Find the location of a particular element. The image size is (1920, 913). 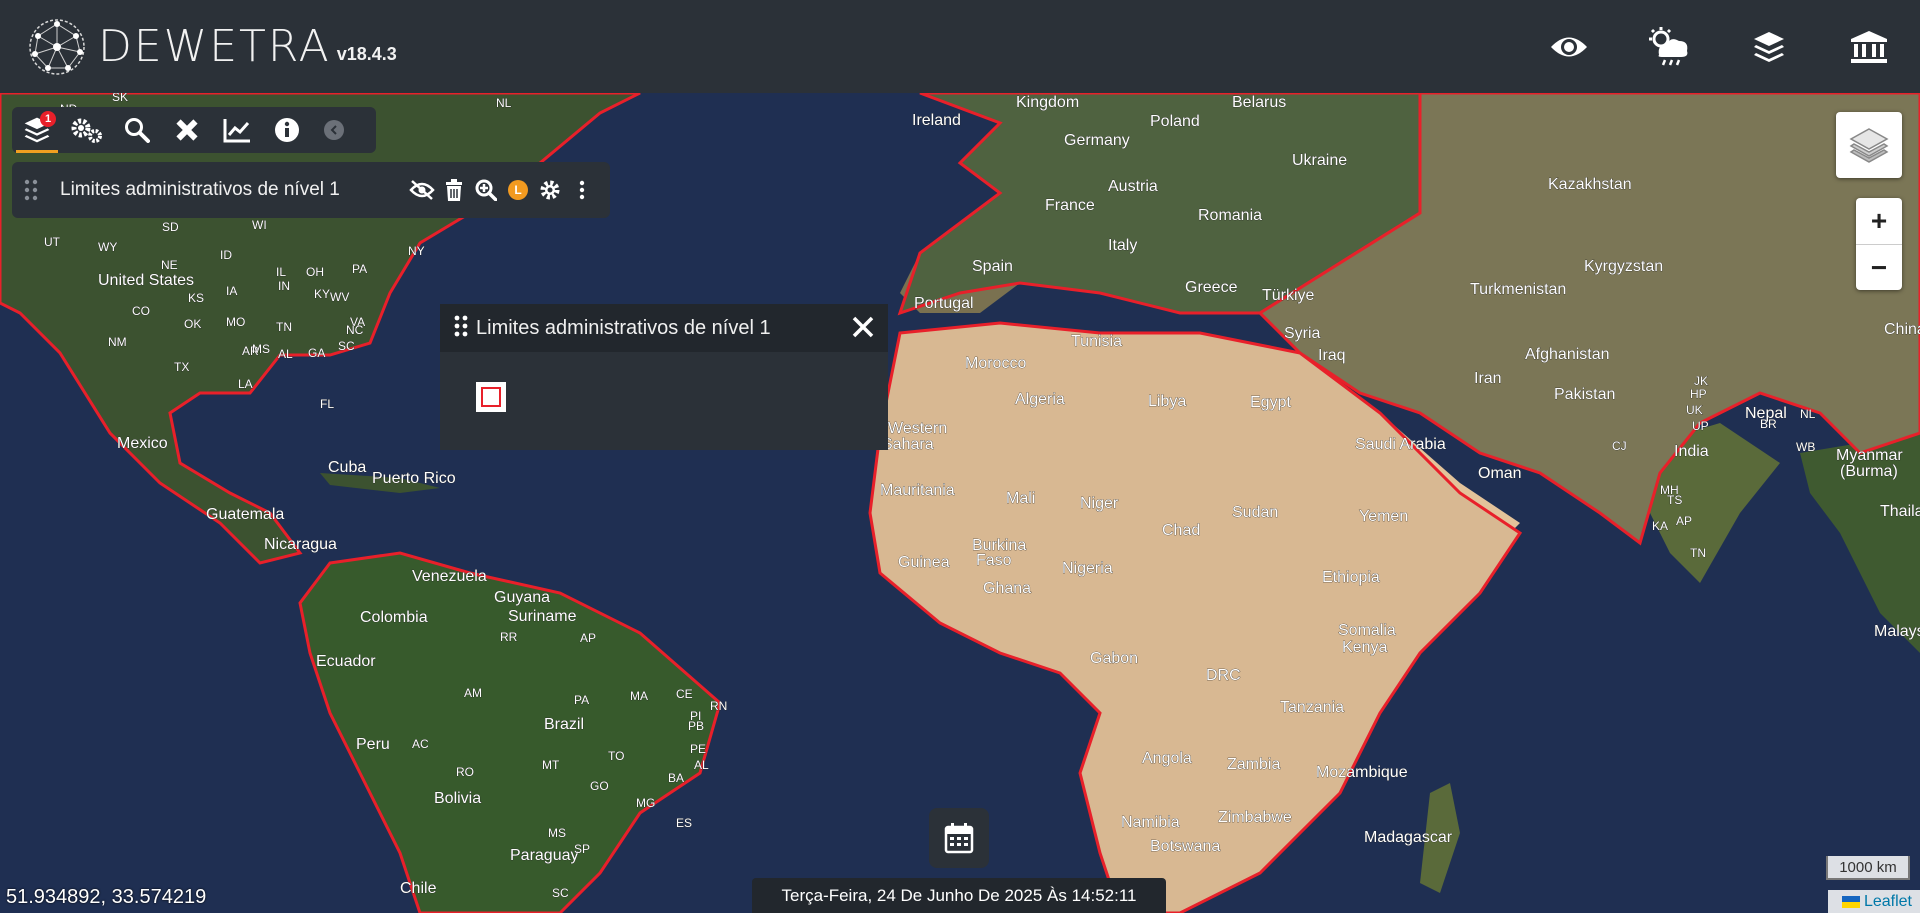

map-label: CO is located at coordinates (141, 311).